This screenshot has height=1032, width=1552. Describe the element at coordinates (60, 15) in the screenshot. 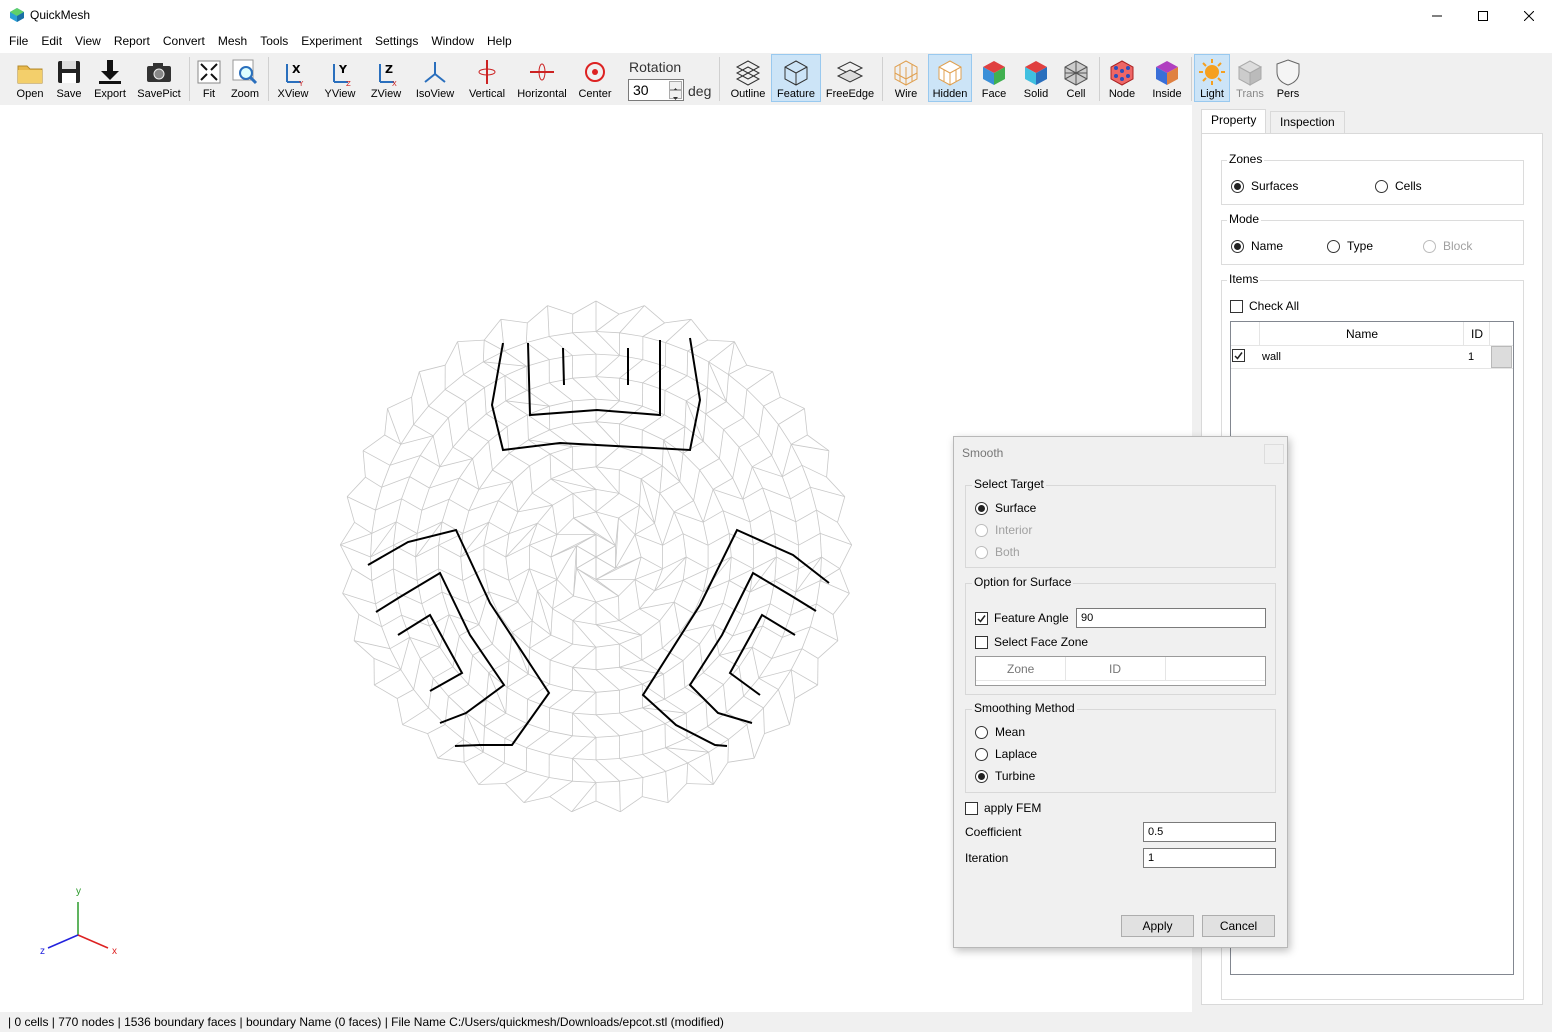

I see `window-title: QuickMesh` at that location.